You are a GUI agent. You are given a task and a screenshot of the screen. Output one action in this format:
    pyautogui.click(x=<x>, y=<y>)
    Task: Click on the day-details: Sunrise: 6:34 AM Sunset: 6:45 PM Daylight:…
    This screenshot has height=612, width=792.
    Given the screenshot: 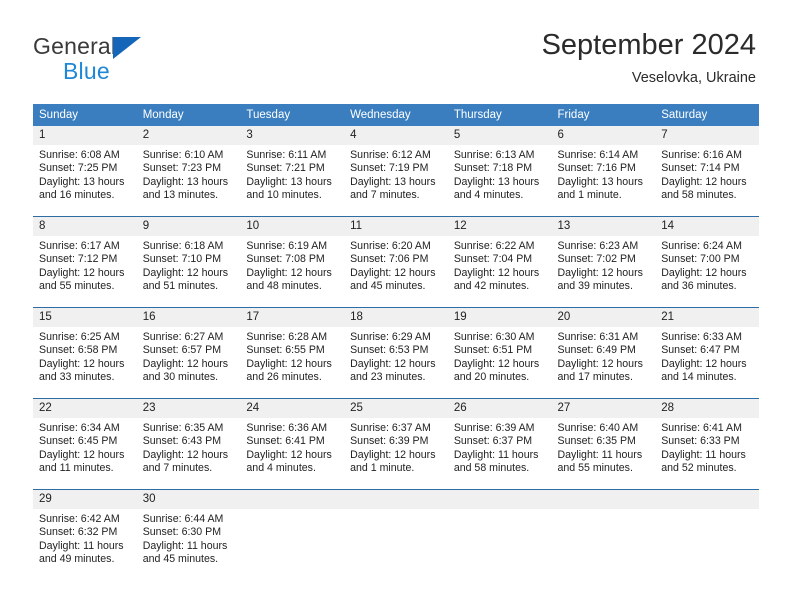 What is the action you would take?
    pyautogui.click(x=85, y=447)
    